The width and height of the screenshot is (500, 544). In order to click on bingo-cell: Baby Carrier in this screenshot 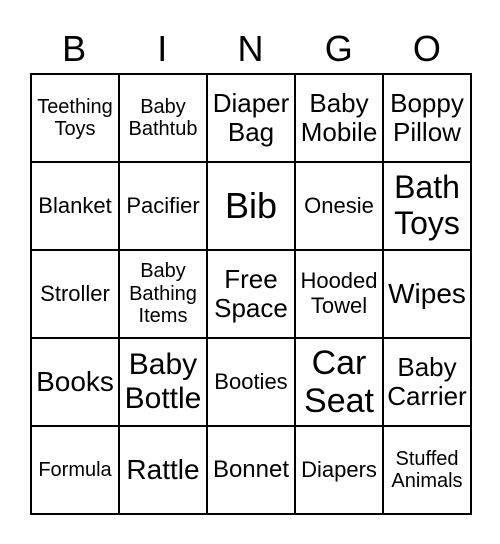, I will do `click(427, 382)`.